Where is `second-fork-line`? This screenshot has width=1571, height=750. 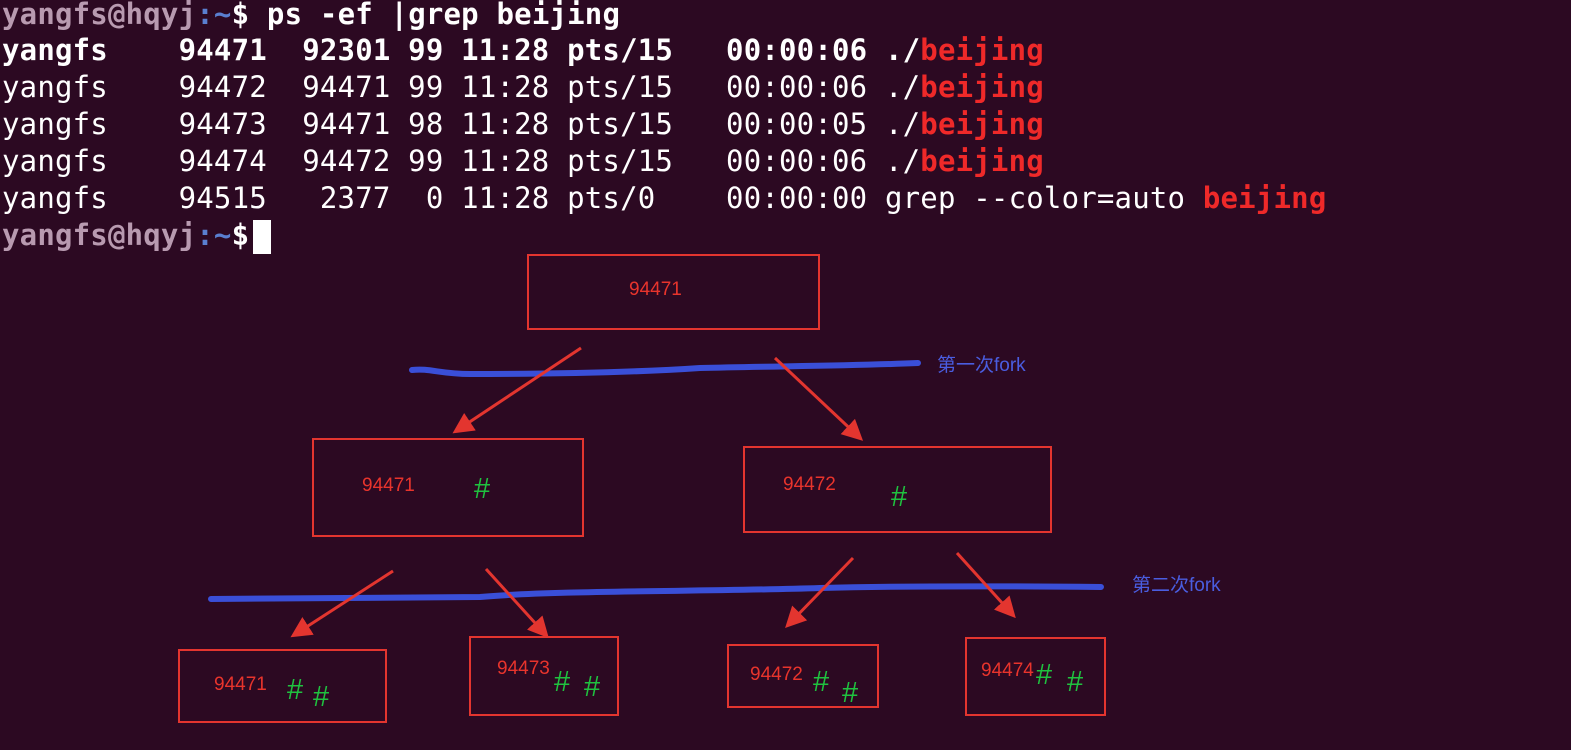
second-fork-line is located at coordinates (656, 592).